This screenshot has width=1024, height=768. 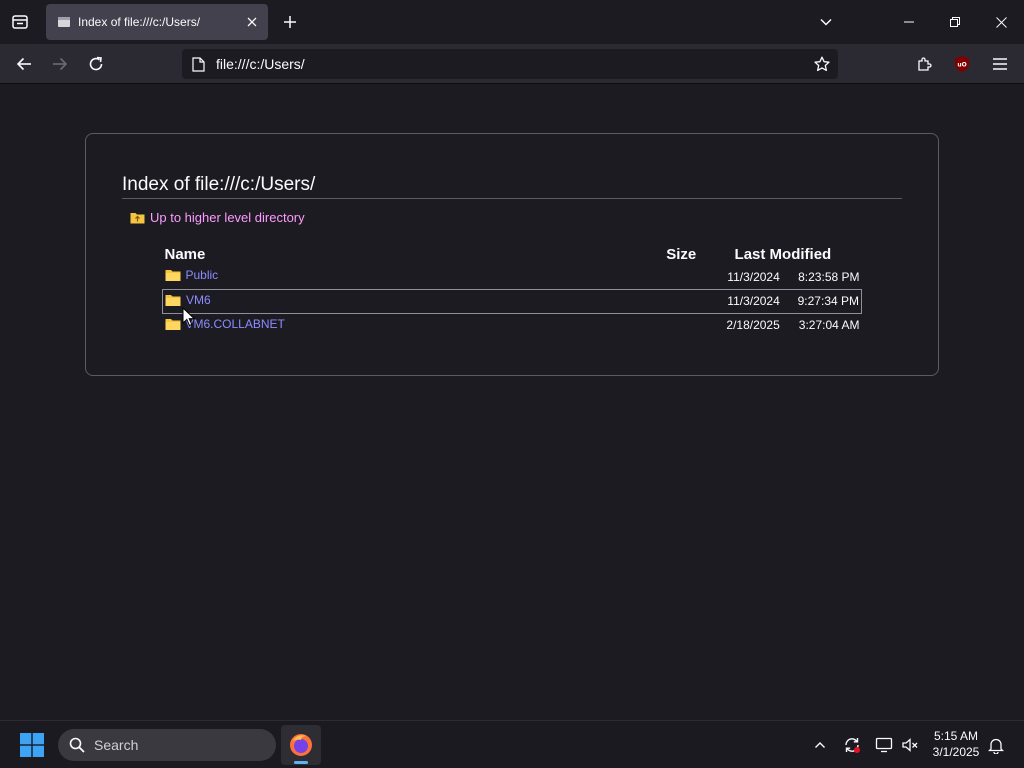 I want to click on notifications-button, so click(x=996, y=745).